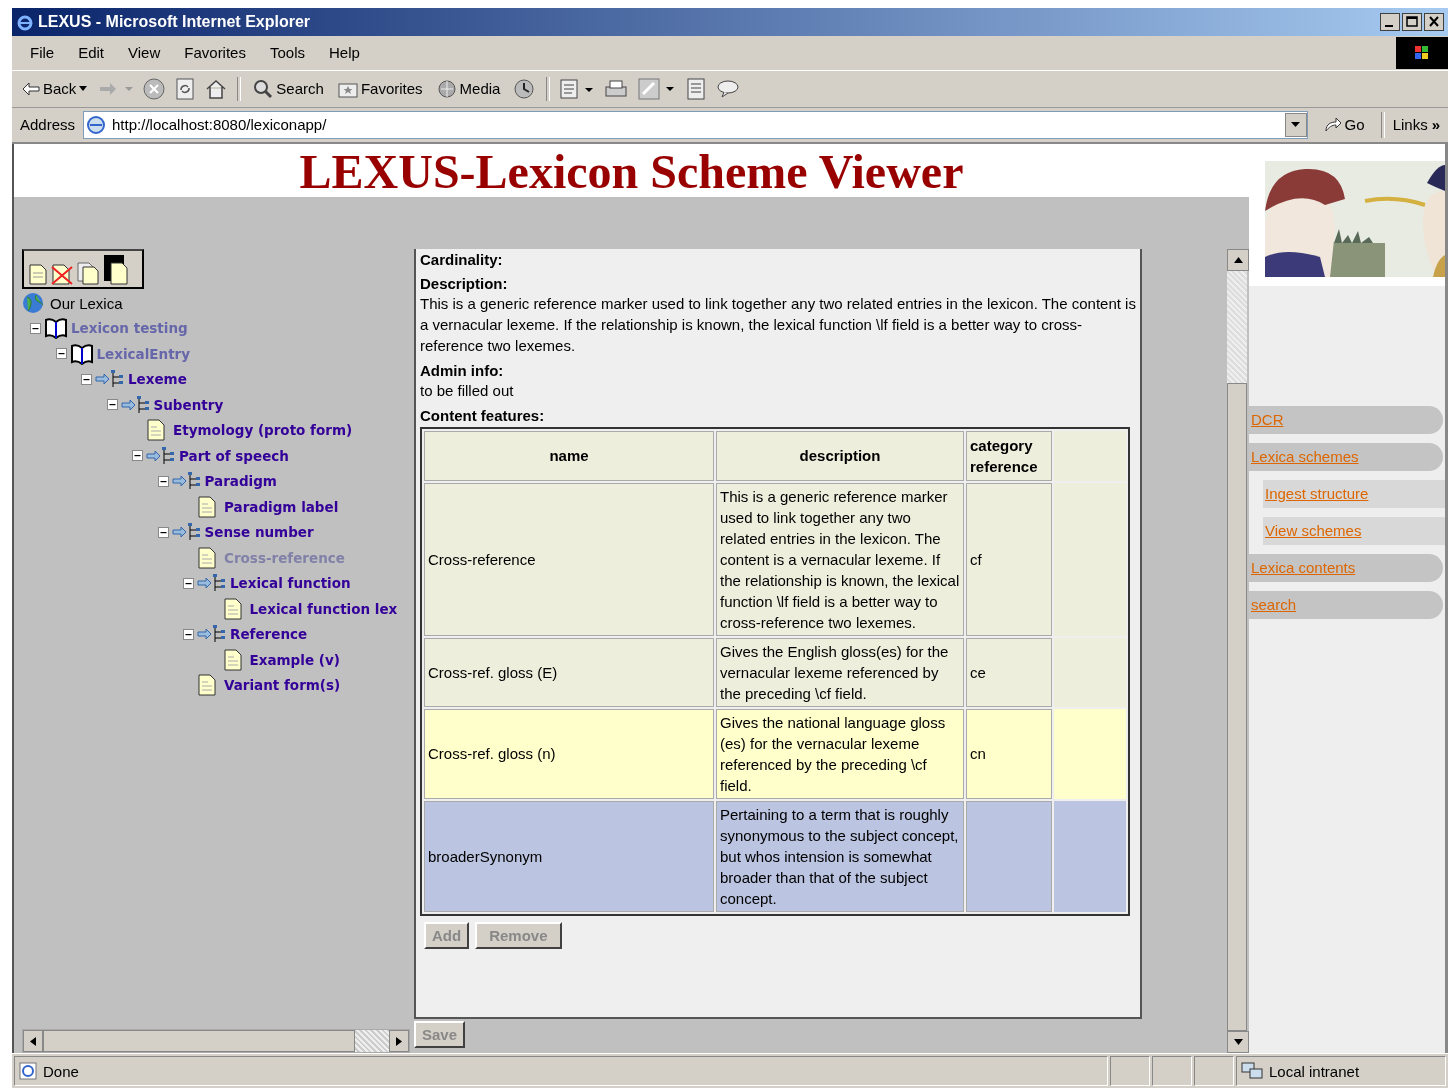  I want to click on zone-text: Local intranet, so click(1314, 1071).